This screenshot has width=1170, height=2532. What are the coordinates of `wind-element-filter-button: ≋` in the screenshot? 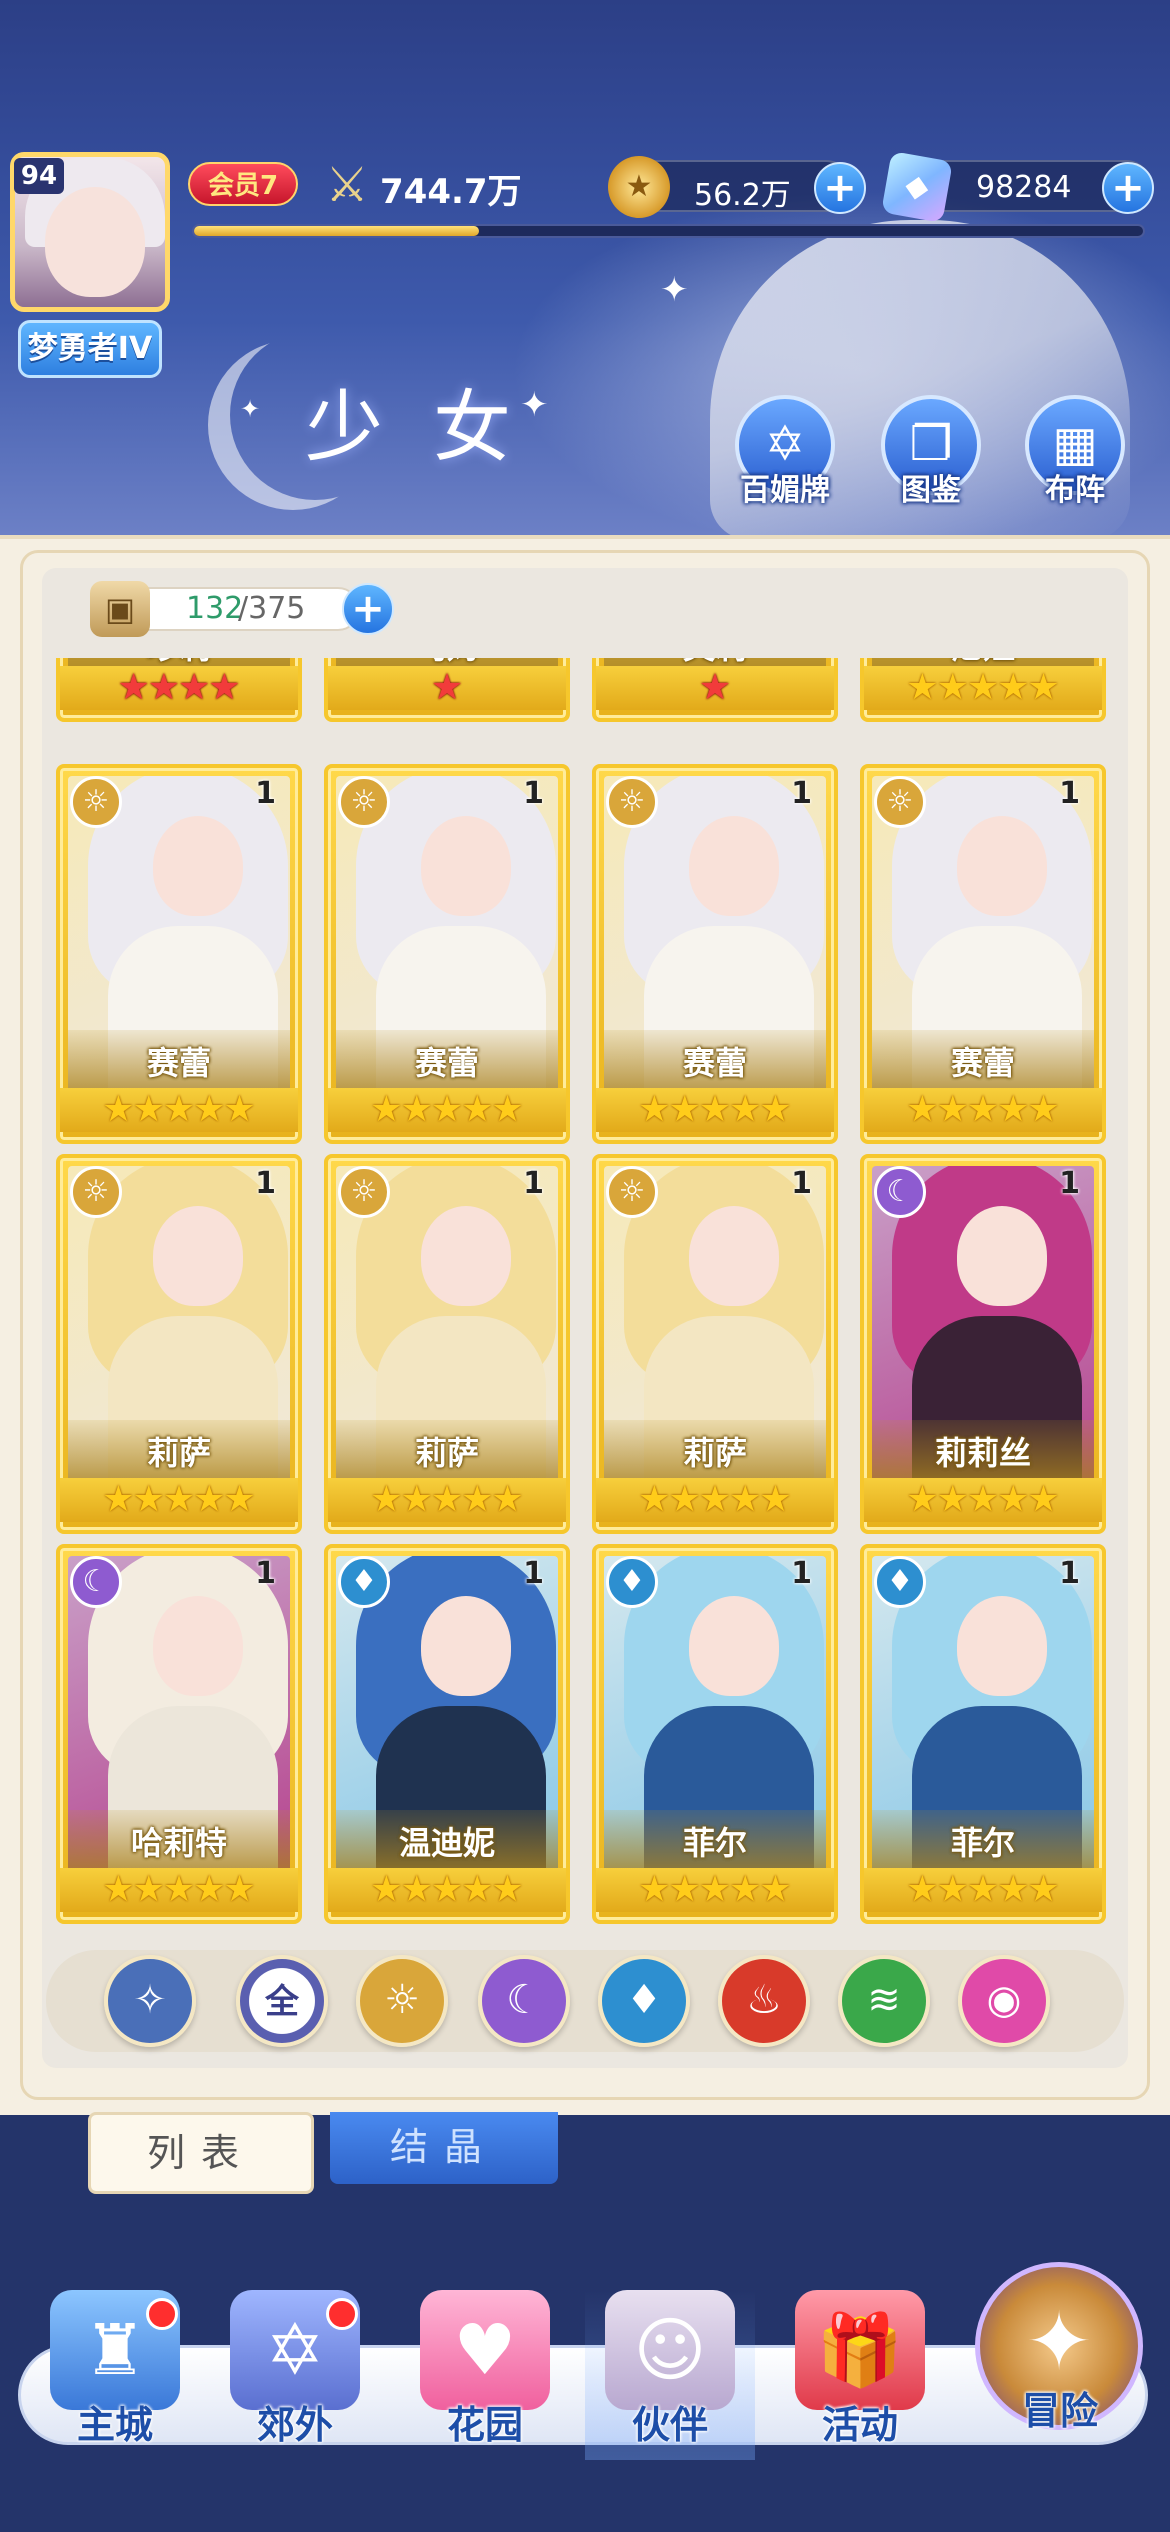 It's located at (884, 2001).